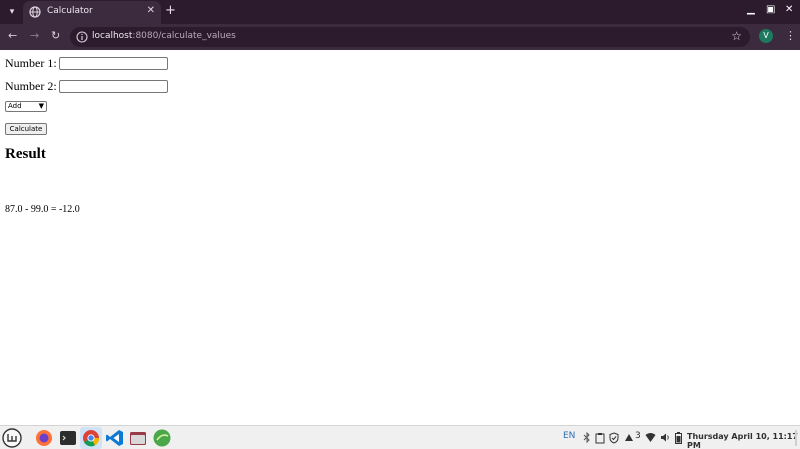  What do you see at coordinates (650, 437) in the screenshot?
I see `wifi-icon` at bounding box center [650, 437].